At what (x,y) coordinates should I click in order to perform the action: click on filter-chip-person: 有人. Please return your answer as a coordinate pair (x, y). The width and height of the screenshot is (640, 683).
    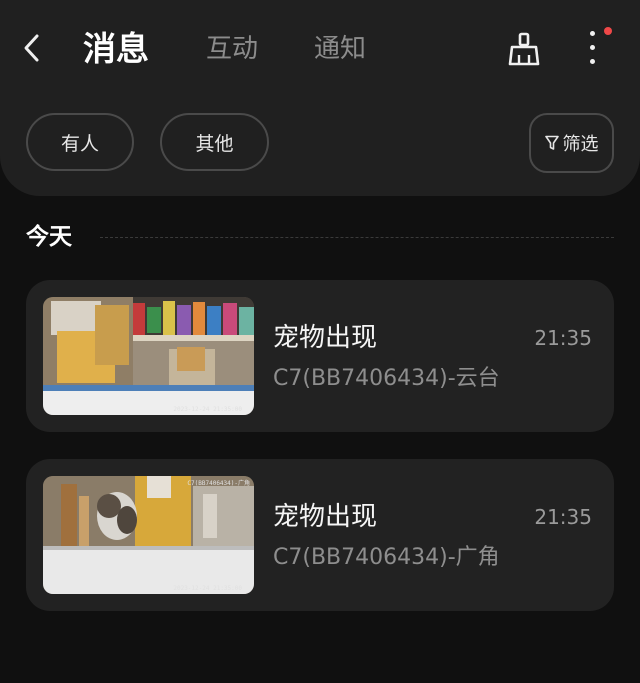
    Looking at the image, I should click on (80, 142).